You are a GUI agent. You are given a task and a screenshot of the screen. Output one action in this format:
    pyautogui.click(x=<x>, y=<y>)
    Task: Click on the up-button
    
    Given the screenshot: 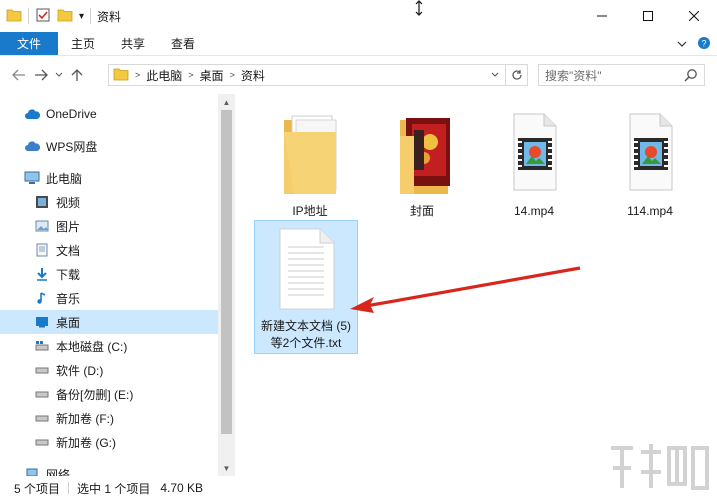 What is the action you would take?
    pyautogui.click(x=77, y=75)
    